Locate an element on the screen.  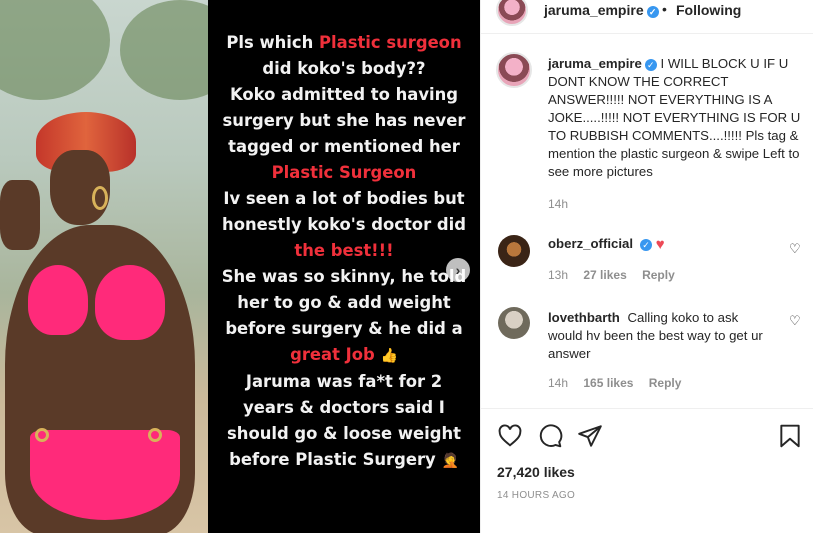
chevron-right-icon: › is located at coordinates (458, 270).